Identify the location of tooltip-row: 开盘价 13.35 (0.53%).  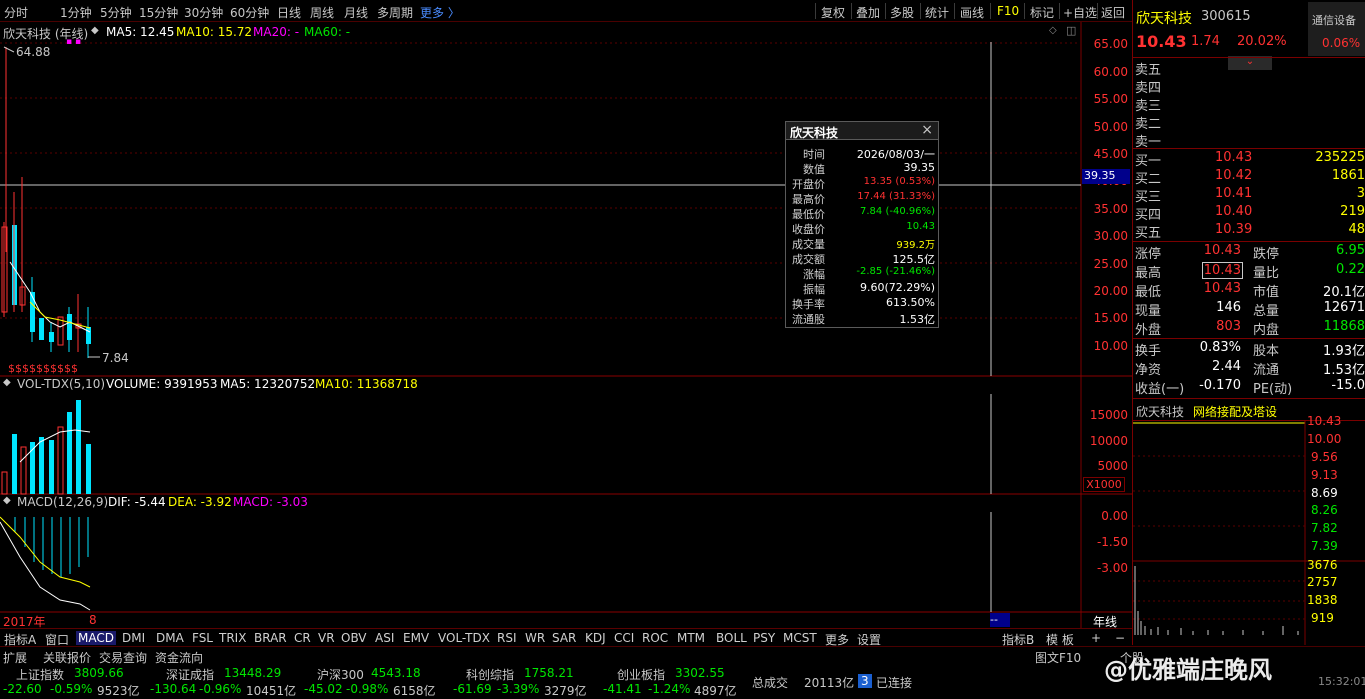
(863, 183).